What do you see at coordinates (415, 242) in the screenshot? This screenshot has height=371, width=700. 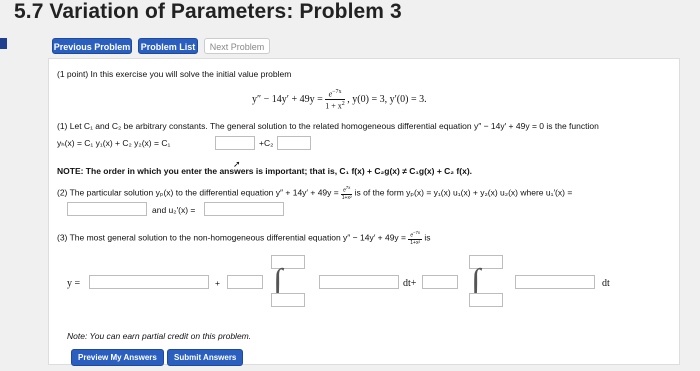 I see `part3-frac-den: 1+x²` at bounding box center [415, 242].